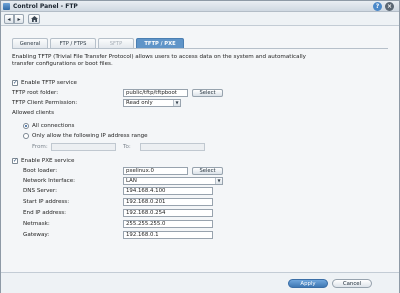 Image resolution: width=400 pixels, height=293 pixels. I want to click on close-icon: ×, so click(389, 6).